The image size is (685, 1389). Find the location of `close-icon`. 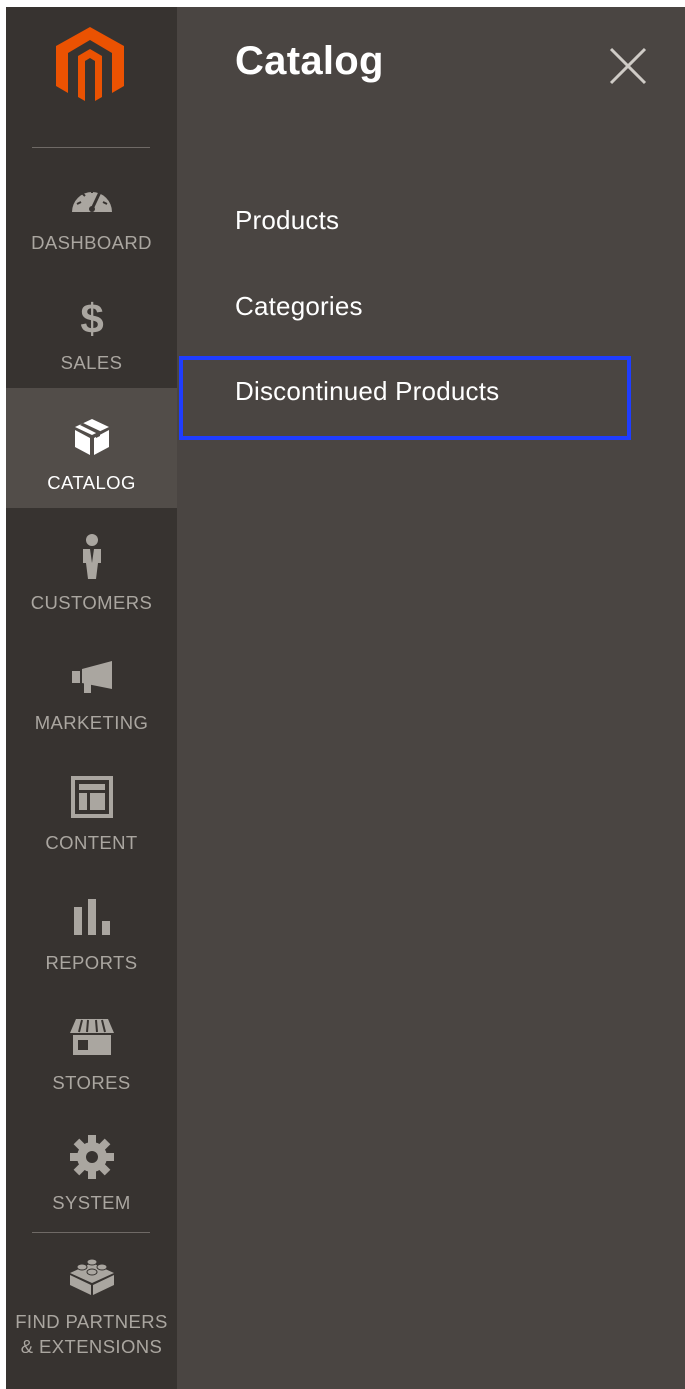

close-icon is located at coordinates (628, 66).